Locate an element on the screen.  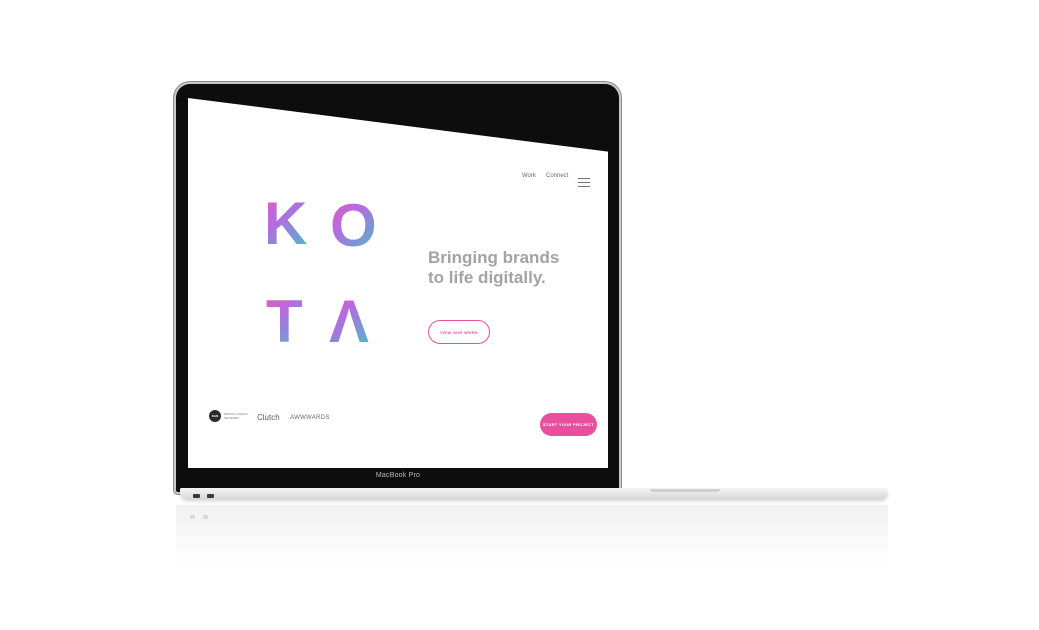
logo-letter-t: T is located at coordinates (284, 321).